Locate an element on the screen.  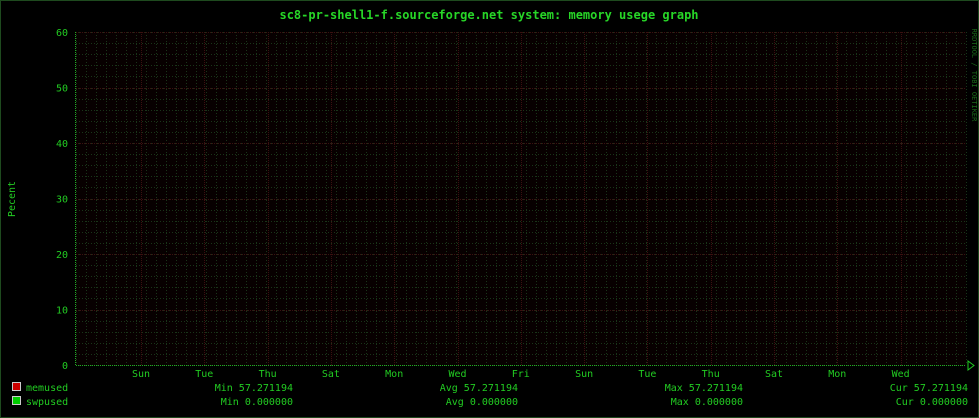
legend-max-swpused: Max 0.000000 is located at coordinates (707, 402).